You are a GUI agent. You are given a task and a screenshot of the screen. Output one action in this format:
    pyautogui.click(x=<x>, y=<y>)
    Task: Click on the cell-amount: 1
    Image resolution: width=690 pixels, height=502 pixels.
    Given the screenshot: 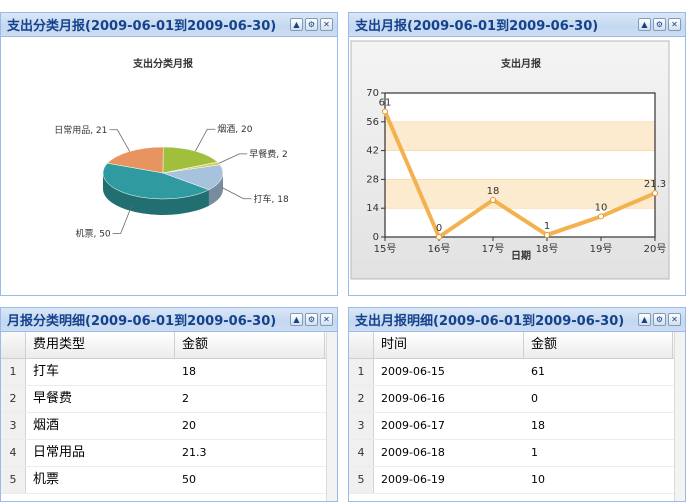 What is the action you would take?
    pyautogui.click(x=534, y=452)
    